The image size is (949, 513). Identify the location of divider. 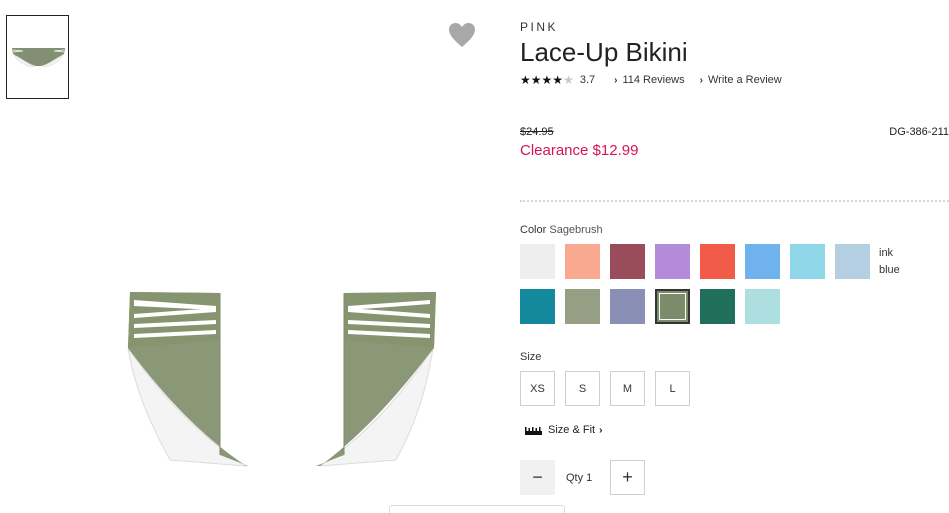
(734, 201).